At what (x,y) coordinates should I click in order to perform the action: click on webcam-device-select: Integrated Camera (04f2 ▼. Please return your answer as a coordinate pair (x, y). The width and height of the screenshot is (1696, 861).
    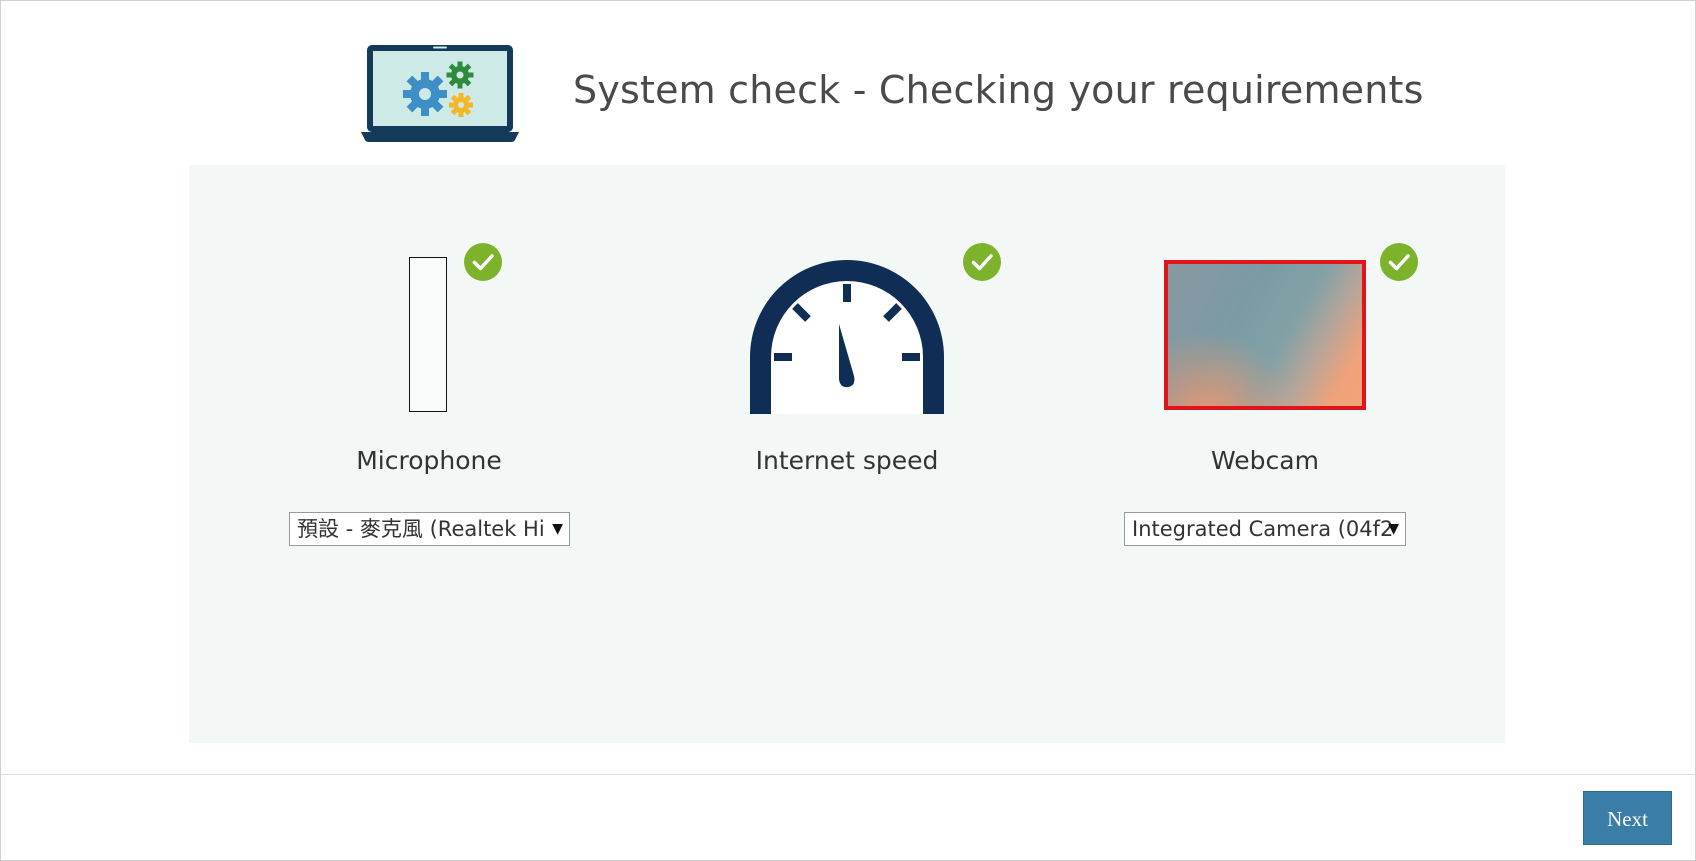
    Looking at the image, I should click on (1265, 529).